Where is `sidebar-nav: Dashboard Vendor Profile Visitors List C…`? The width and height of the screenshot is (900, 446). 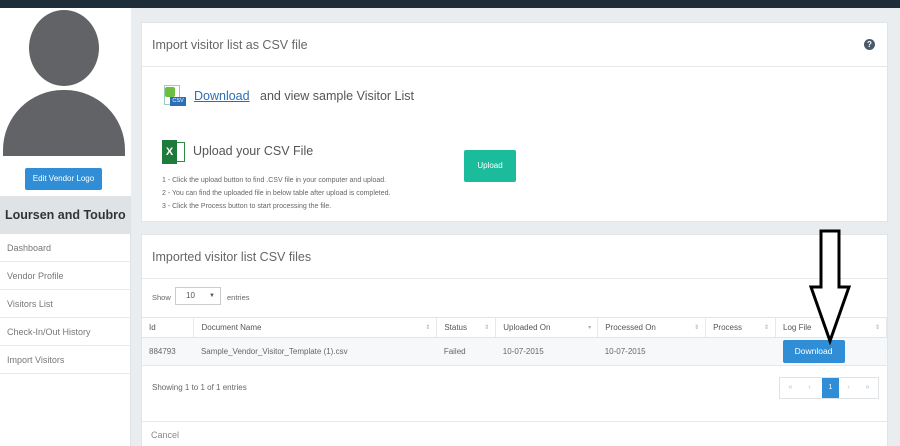 sidebar-nav: Dashboard Vendor Profile Visitors List C… is located at coordinates (65, 304).